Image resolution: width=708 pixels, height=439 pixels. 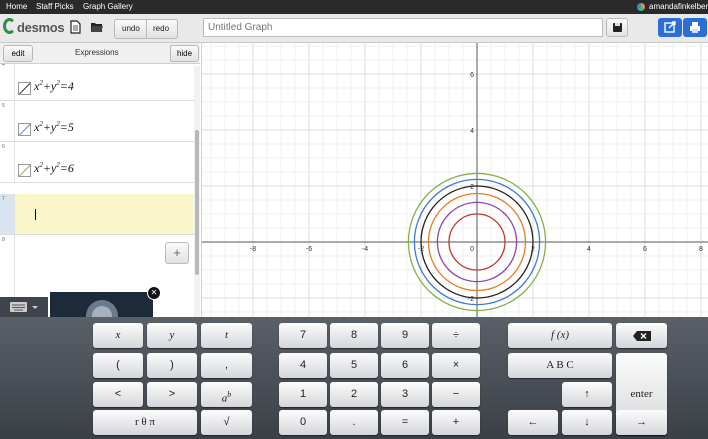 What do you see at coordinates (403, 27) in the screenshot?
I see `graph-title-input` at bounding box center [403, 27].